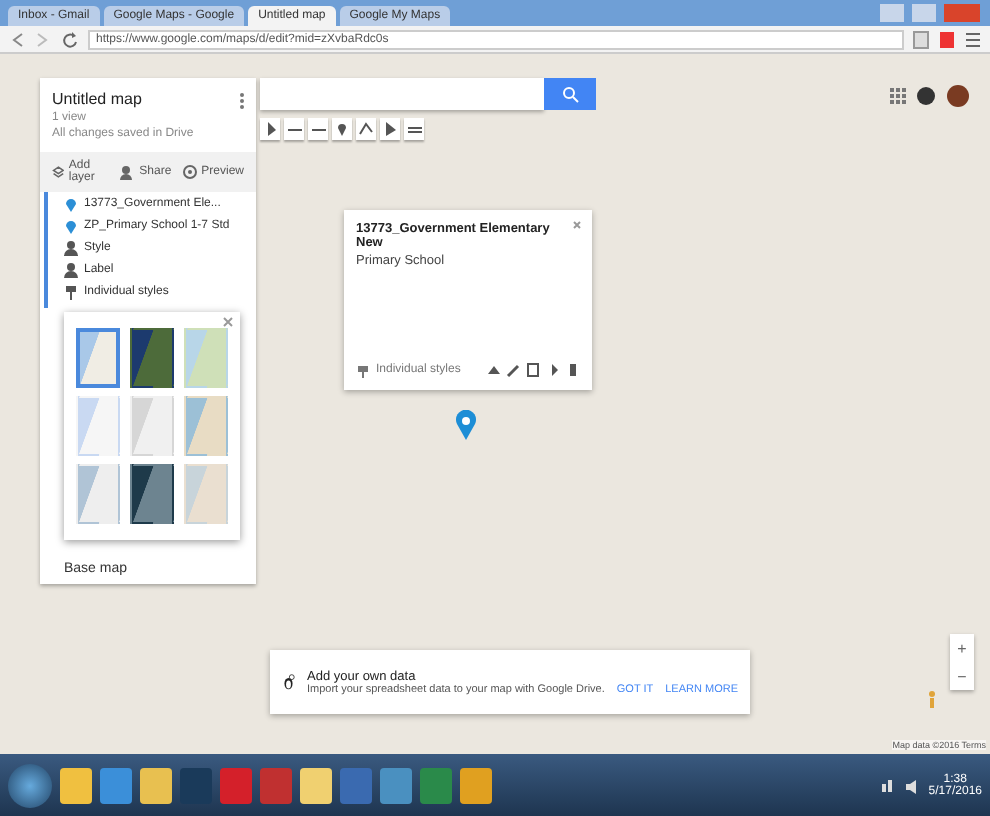 Image resolution: width=990 pixels, height=816 pixels. I want to click on search-icon, so click(570, 94).